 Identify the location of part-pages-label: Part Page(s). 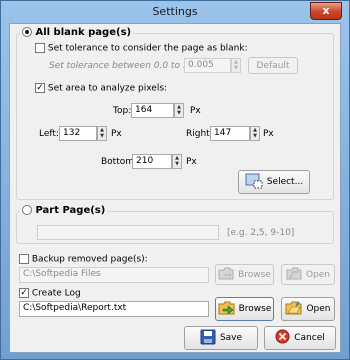
(70, 210).